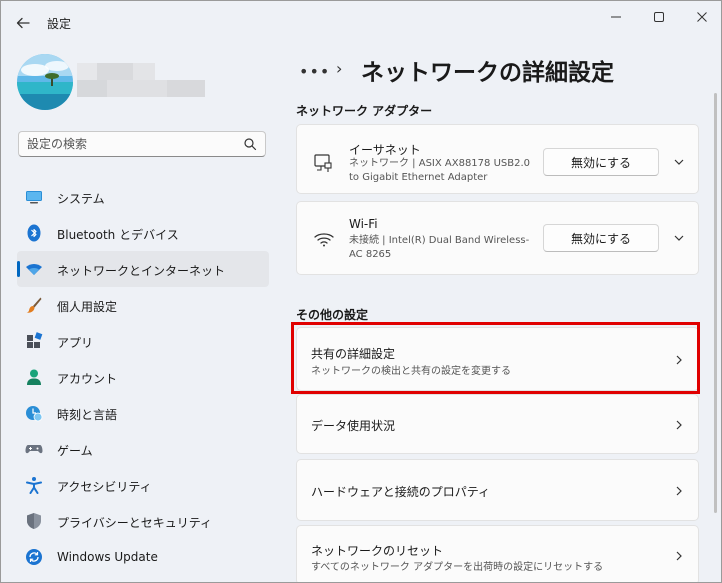 The image size is (722, 583). I want to click on close-icon, so click(702, 17).